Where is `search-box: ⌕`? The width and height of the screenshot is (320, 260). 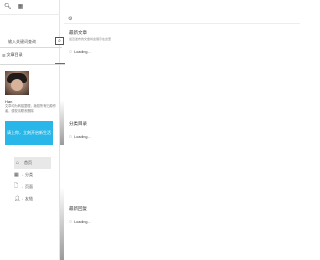 search-box: ⌕ is located at coordinates (34, 41).